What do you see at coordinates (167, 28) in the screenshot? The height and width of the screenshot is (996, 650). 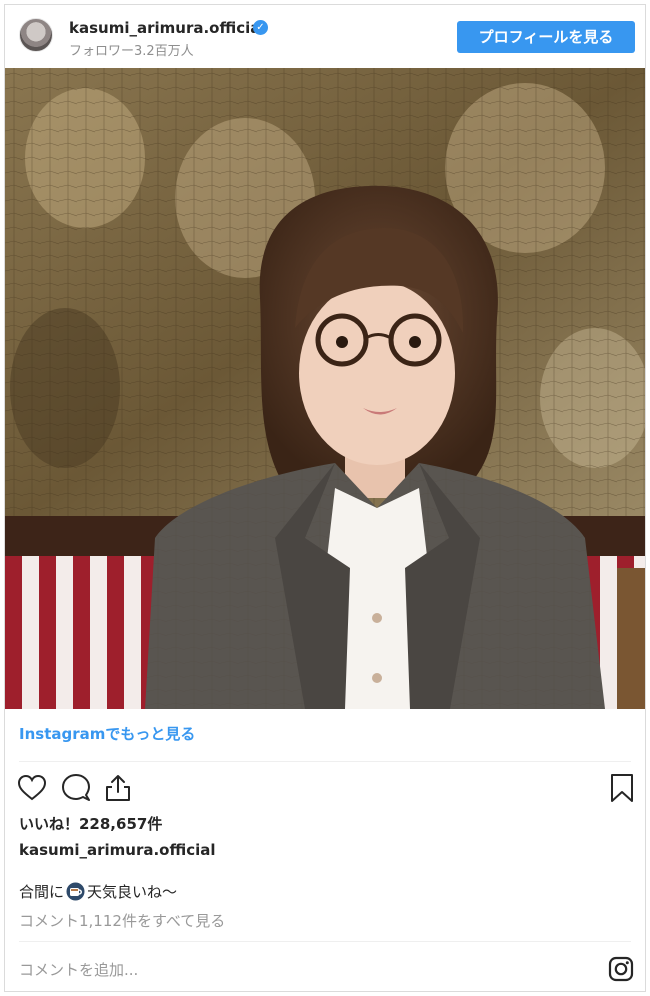 I see `username: kasumi_arimura.official` at bounding box center [167, 28].